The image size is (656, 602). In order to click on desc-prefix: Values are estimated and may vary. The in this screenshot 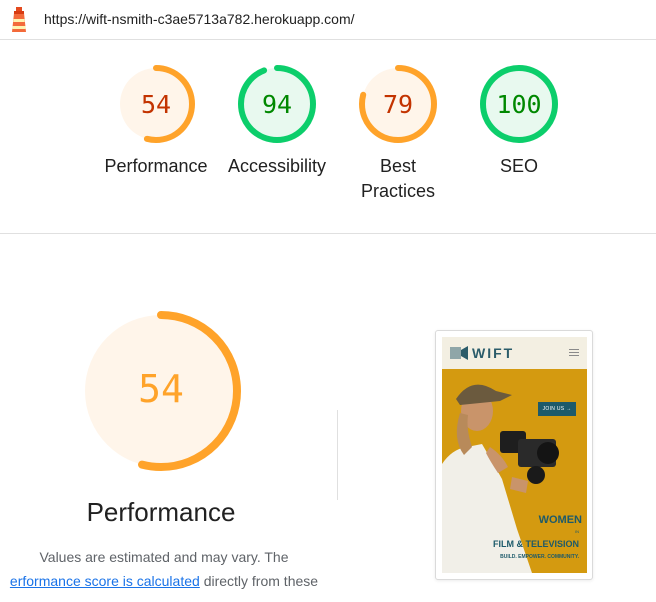, I will do `click(164, 557)`.